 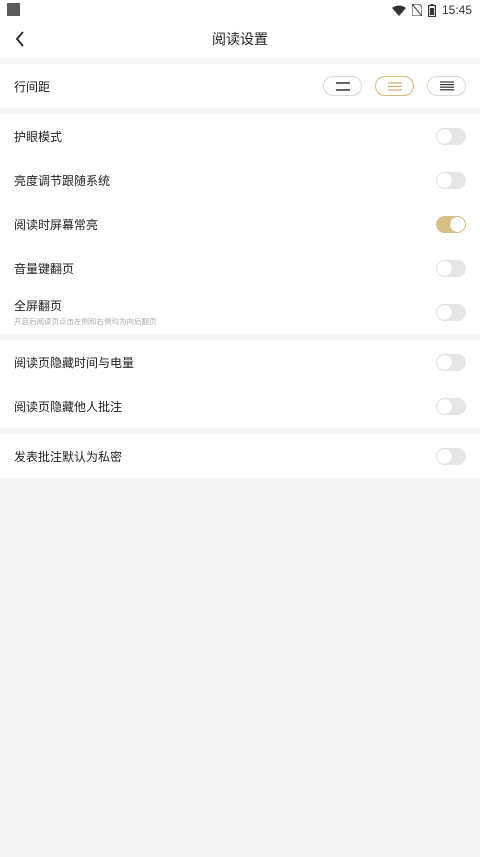 I want to click on wifi-icon, so click(x=398, y=10).